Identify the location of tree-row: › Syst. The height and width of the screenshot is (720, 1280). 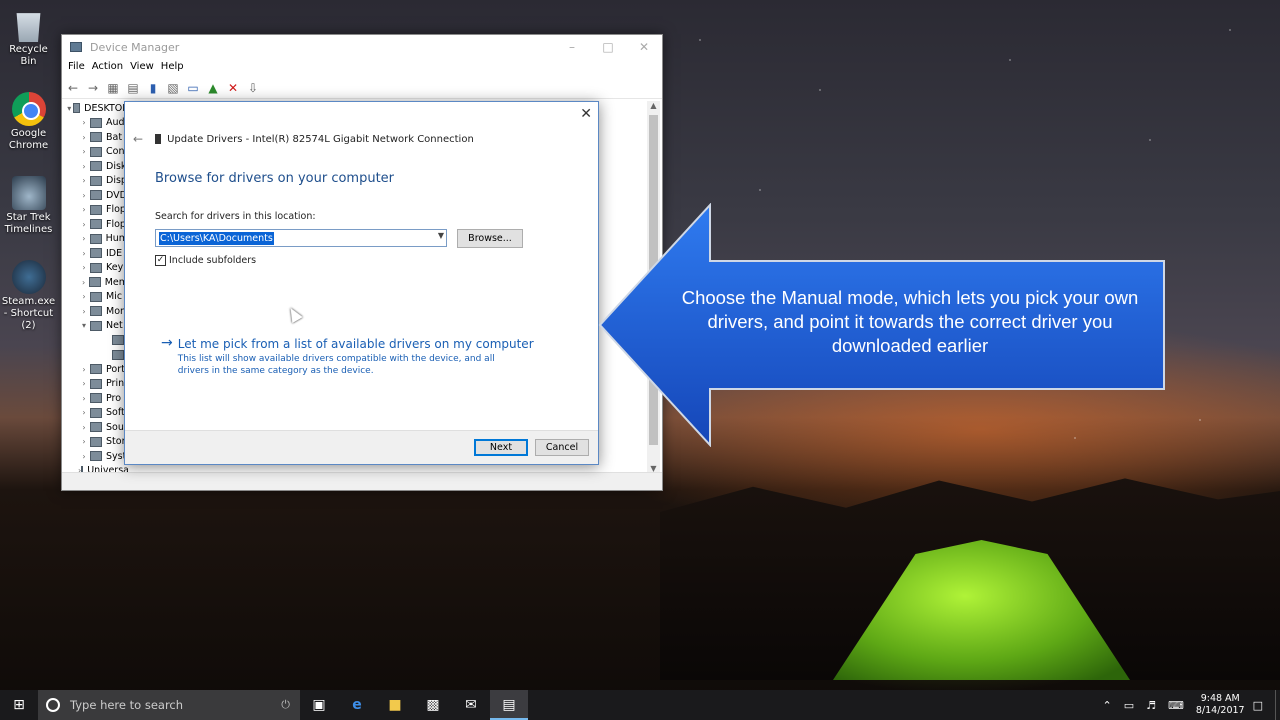
(97, 456).